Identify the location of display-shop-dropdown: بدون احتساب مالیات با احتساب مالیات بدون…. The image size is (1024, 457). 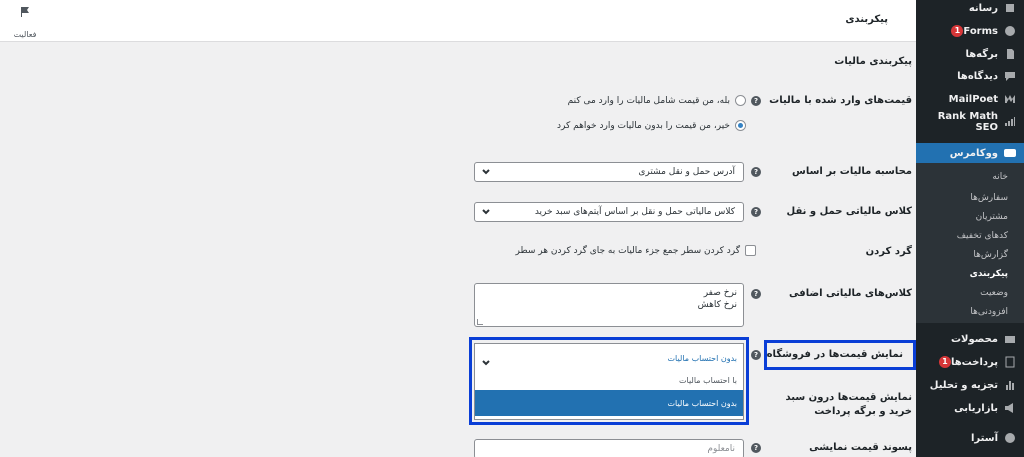
(609, 381).